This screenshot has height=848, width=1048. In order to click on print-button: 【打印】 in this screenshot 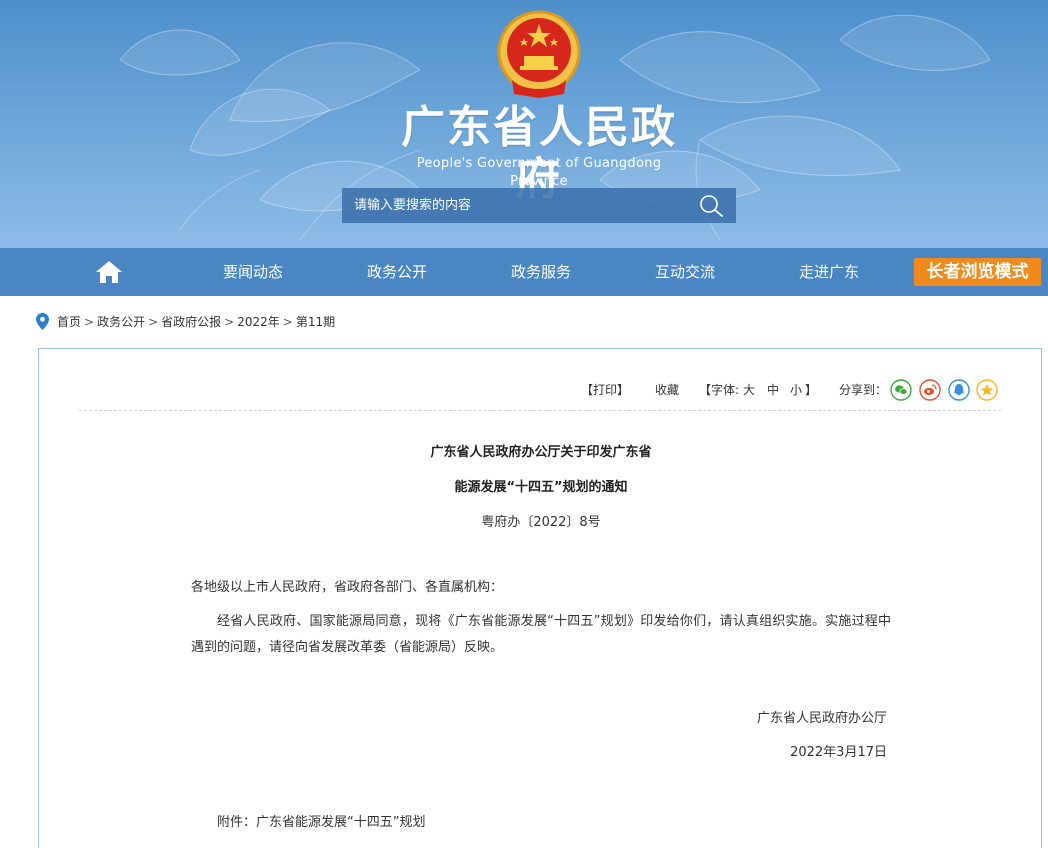, I will do `click(605, 390)`.